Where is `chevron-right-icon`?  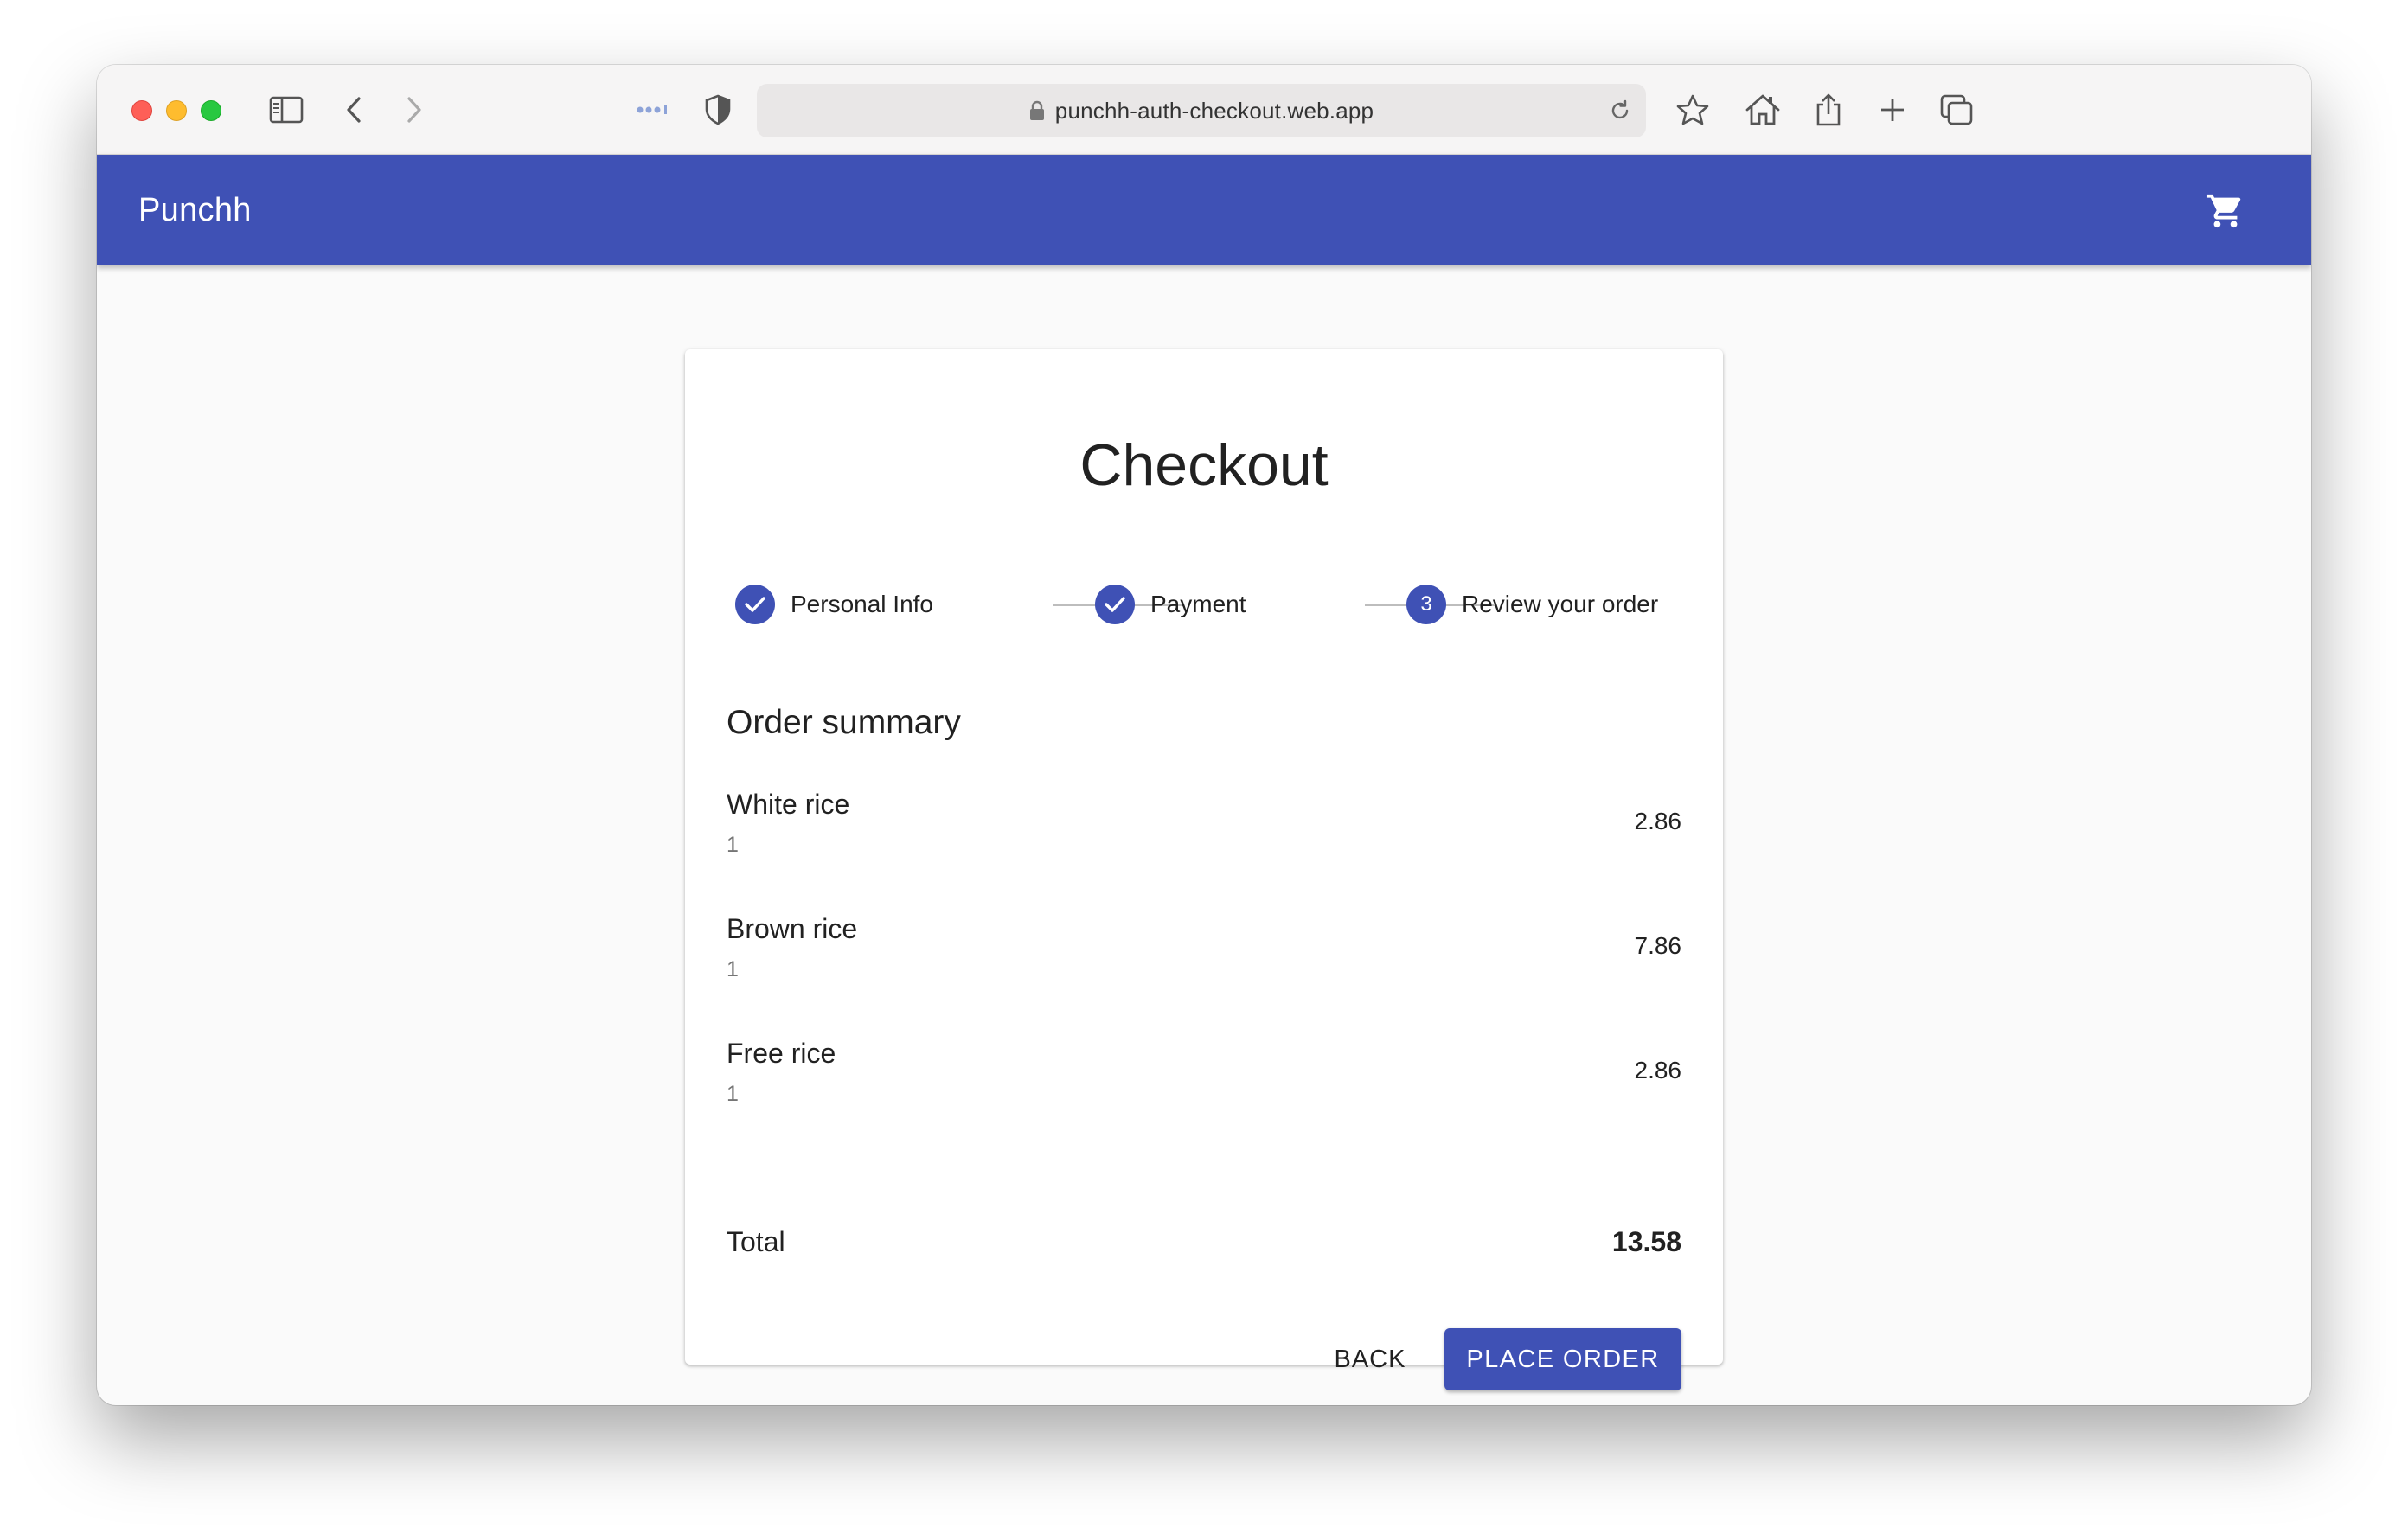 chevron-right-icon is located at coordinates (414, 110).